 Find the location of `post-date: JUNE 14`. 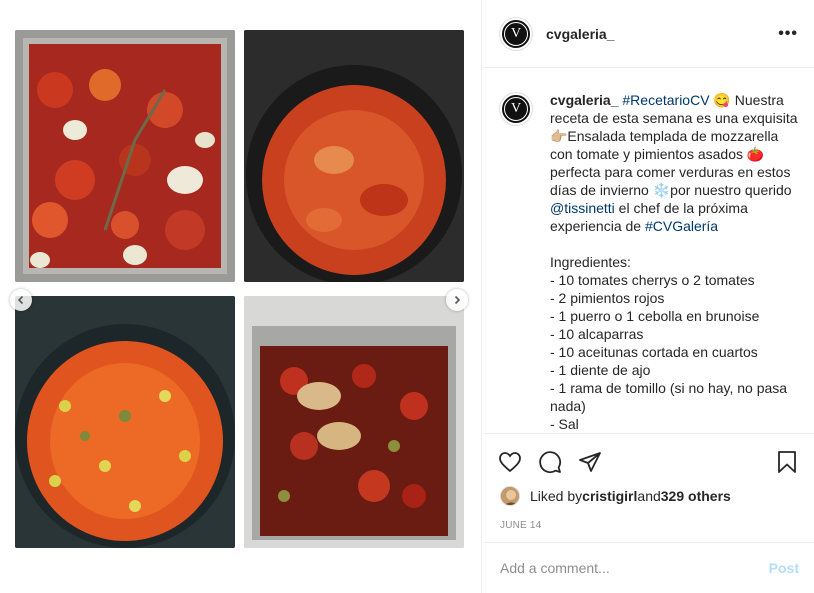

post-date: JUNE 14 is located at coordinates (520, 525).